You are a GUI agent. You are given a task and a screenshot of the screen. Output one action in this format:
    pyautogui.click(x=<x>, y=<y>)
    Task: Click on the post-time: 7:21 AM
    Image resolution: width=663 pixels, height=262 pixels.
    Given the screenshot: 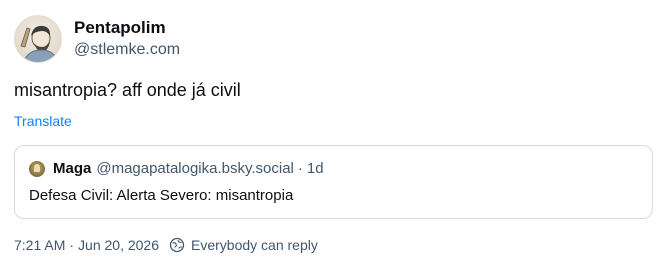 What is the action you would take?
    pyautogui.click(x=39, y=245)
    